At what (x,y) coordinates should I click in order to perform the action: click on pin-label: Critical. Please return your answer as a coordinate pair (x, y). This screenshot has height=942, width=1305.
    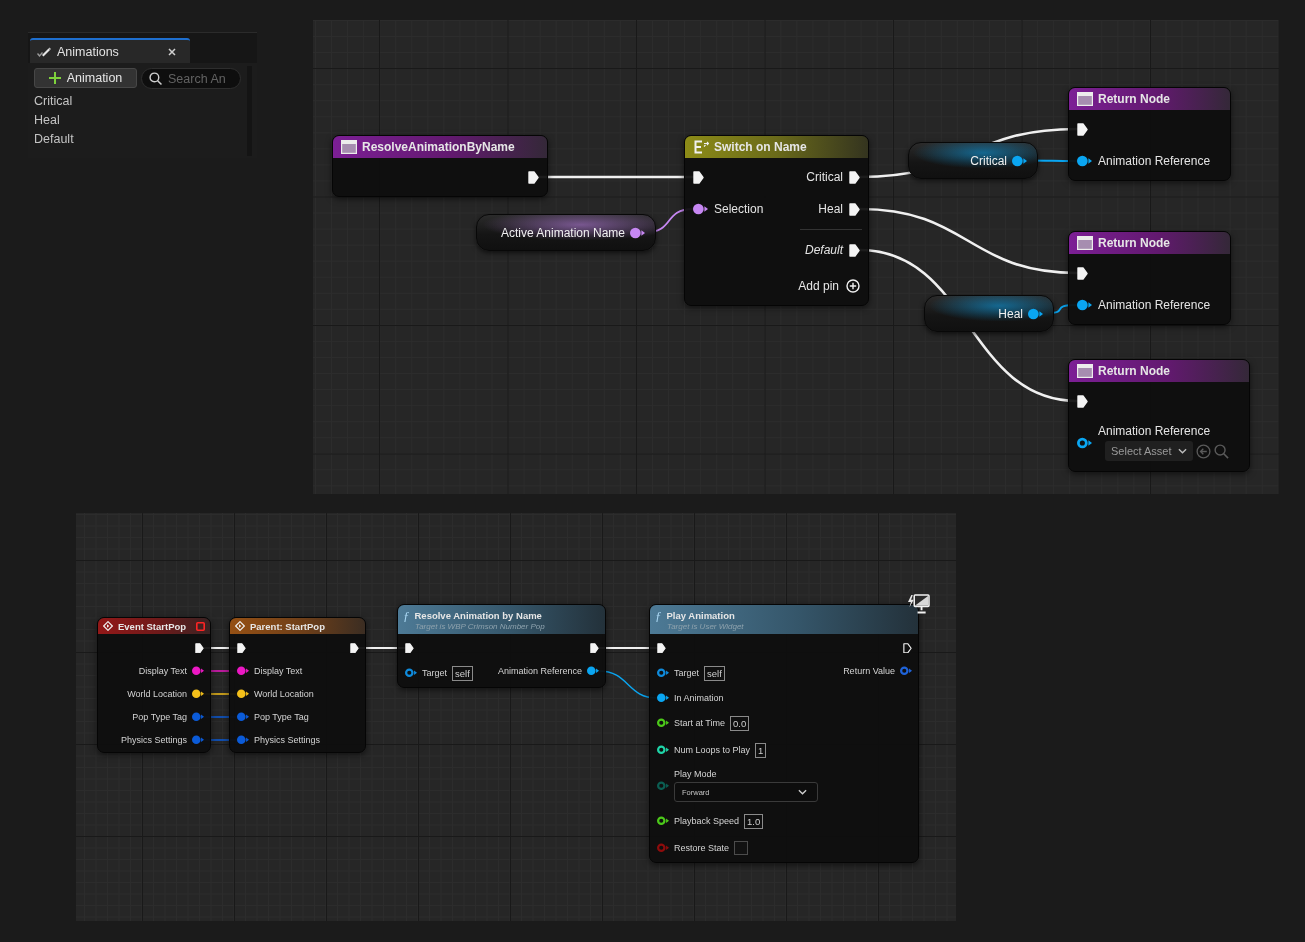
    Looking at the image, I should click on (824, 177).